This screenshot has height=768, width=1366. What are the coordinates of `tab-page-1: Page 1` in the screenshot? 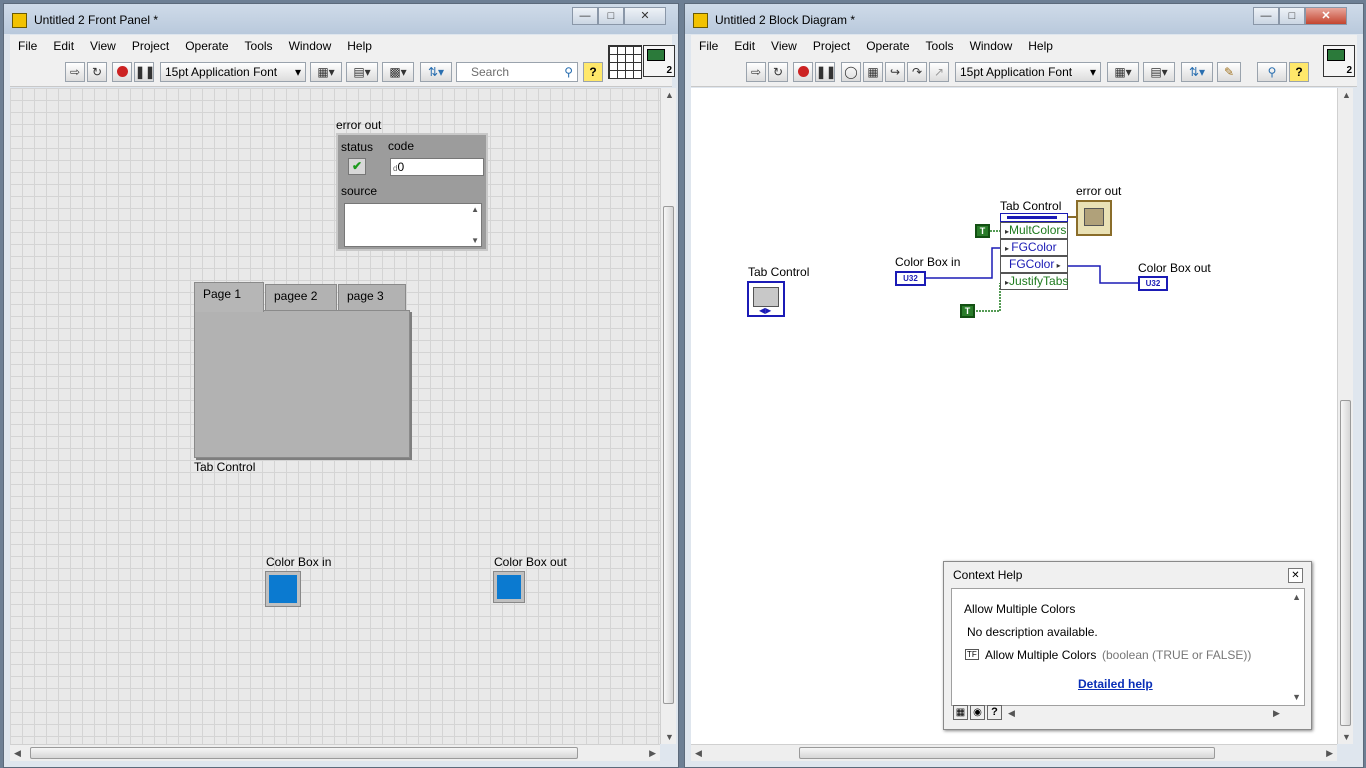 It's located at (229, 297).